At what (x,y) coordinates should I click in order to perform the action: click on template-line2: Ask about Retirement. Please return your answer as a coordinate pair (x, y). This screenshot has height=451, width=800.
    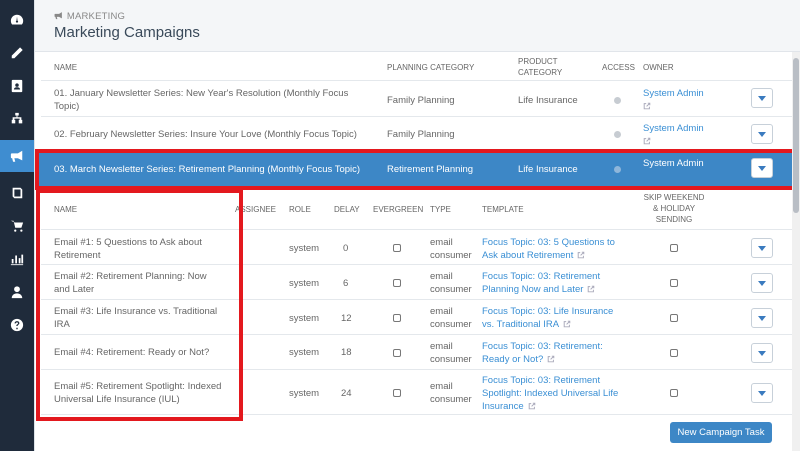
    Looking at the image, I should click on (557, 255).